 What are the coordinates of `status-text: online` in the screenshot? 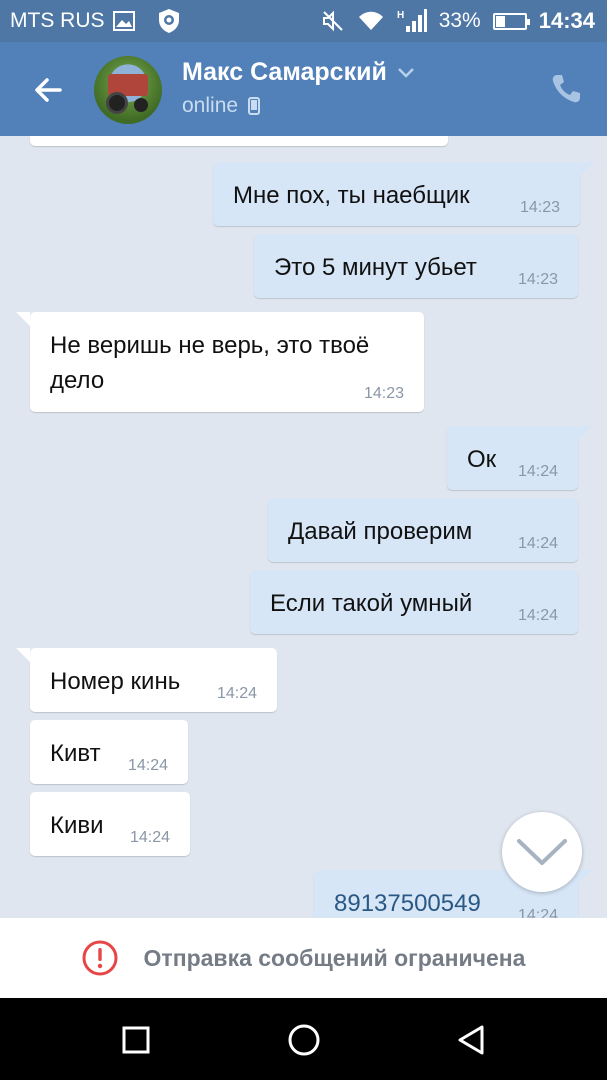 It's located at (210, 105).